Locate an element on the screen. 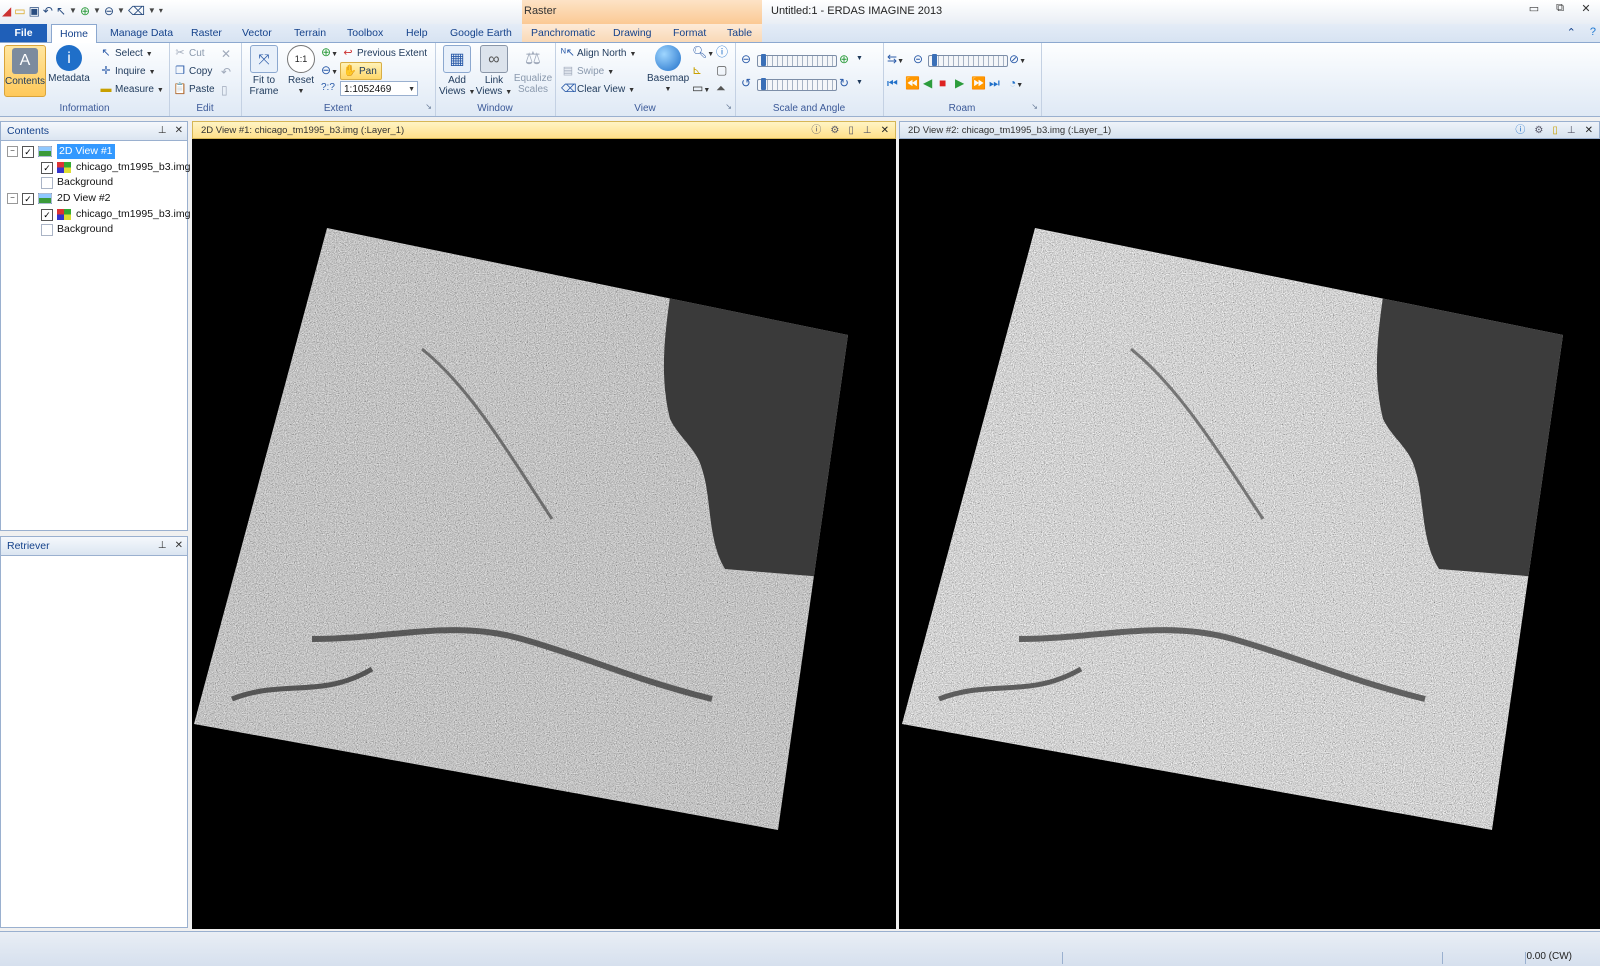  undo-icon: ↶ is located at coordinates (226, 72).